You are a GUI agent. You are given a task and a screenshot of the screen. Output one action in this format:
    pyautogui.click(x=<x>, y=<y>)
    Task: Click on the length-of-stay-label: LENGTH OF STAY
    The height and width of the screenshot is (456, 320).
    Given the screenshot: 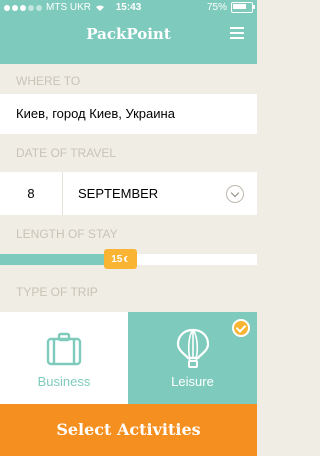 What is the action you would take?
    pyautogui.click(x=128, y=234)
    